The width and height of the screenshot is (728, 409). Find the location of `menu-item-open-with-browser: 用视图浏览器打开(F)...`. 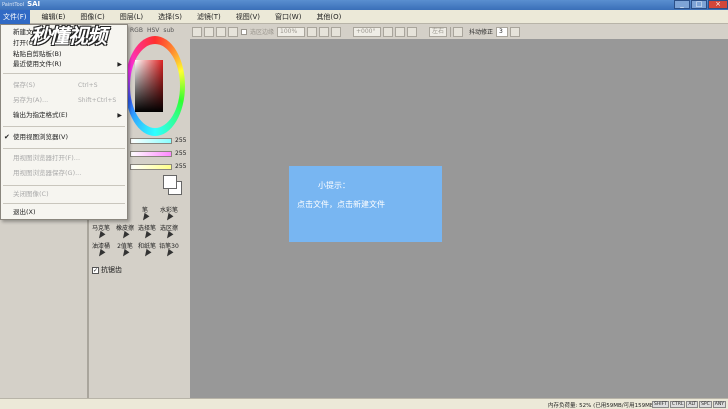

menu-item-open-with-browser: 用视图浏览器打开(F)... is located at coordinates (64, 158).